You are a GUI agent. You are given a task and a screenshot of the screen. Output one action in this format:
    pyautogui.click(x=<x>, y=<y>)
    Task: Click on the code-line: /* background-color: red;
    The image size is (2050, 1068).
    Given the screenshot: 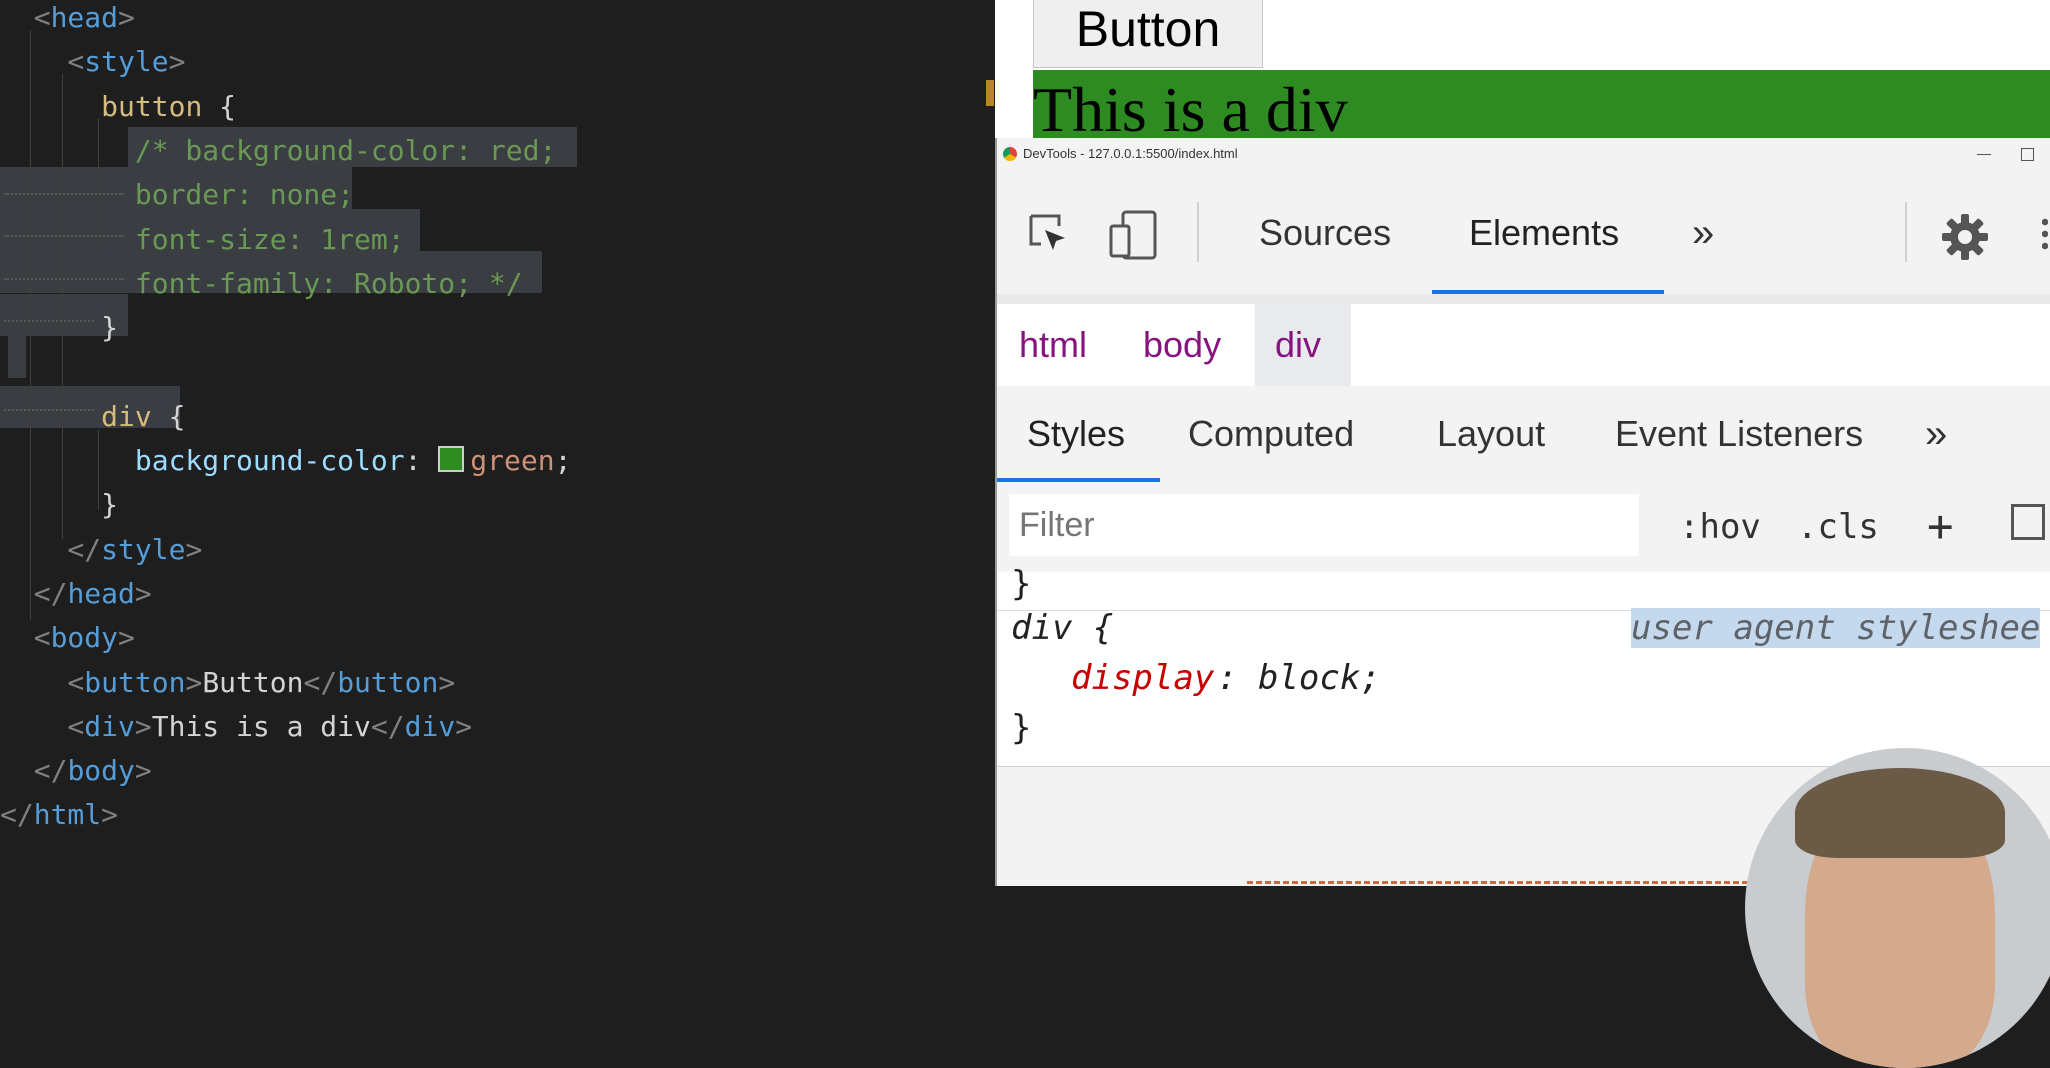 What is the action you would take?
    pyautogui.click(x=278, y=151)
    